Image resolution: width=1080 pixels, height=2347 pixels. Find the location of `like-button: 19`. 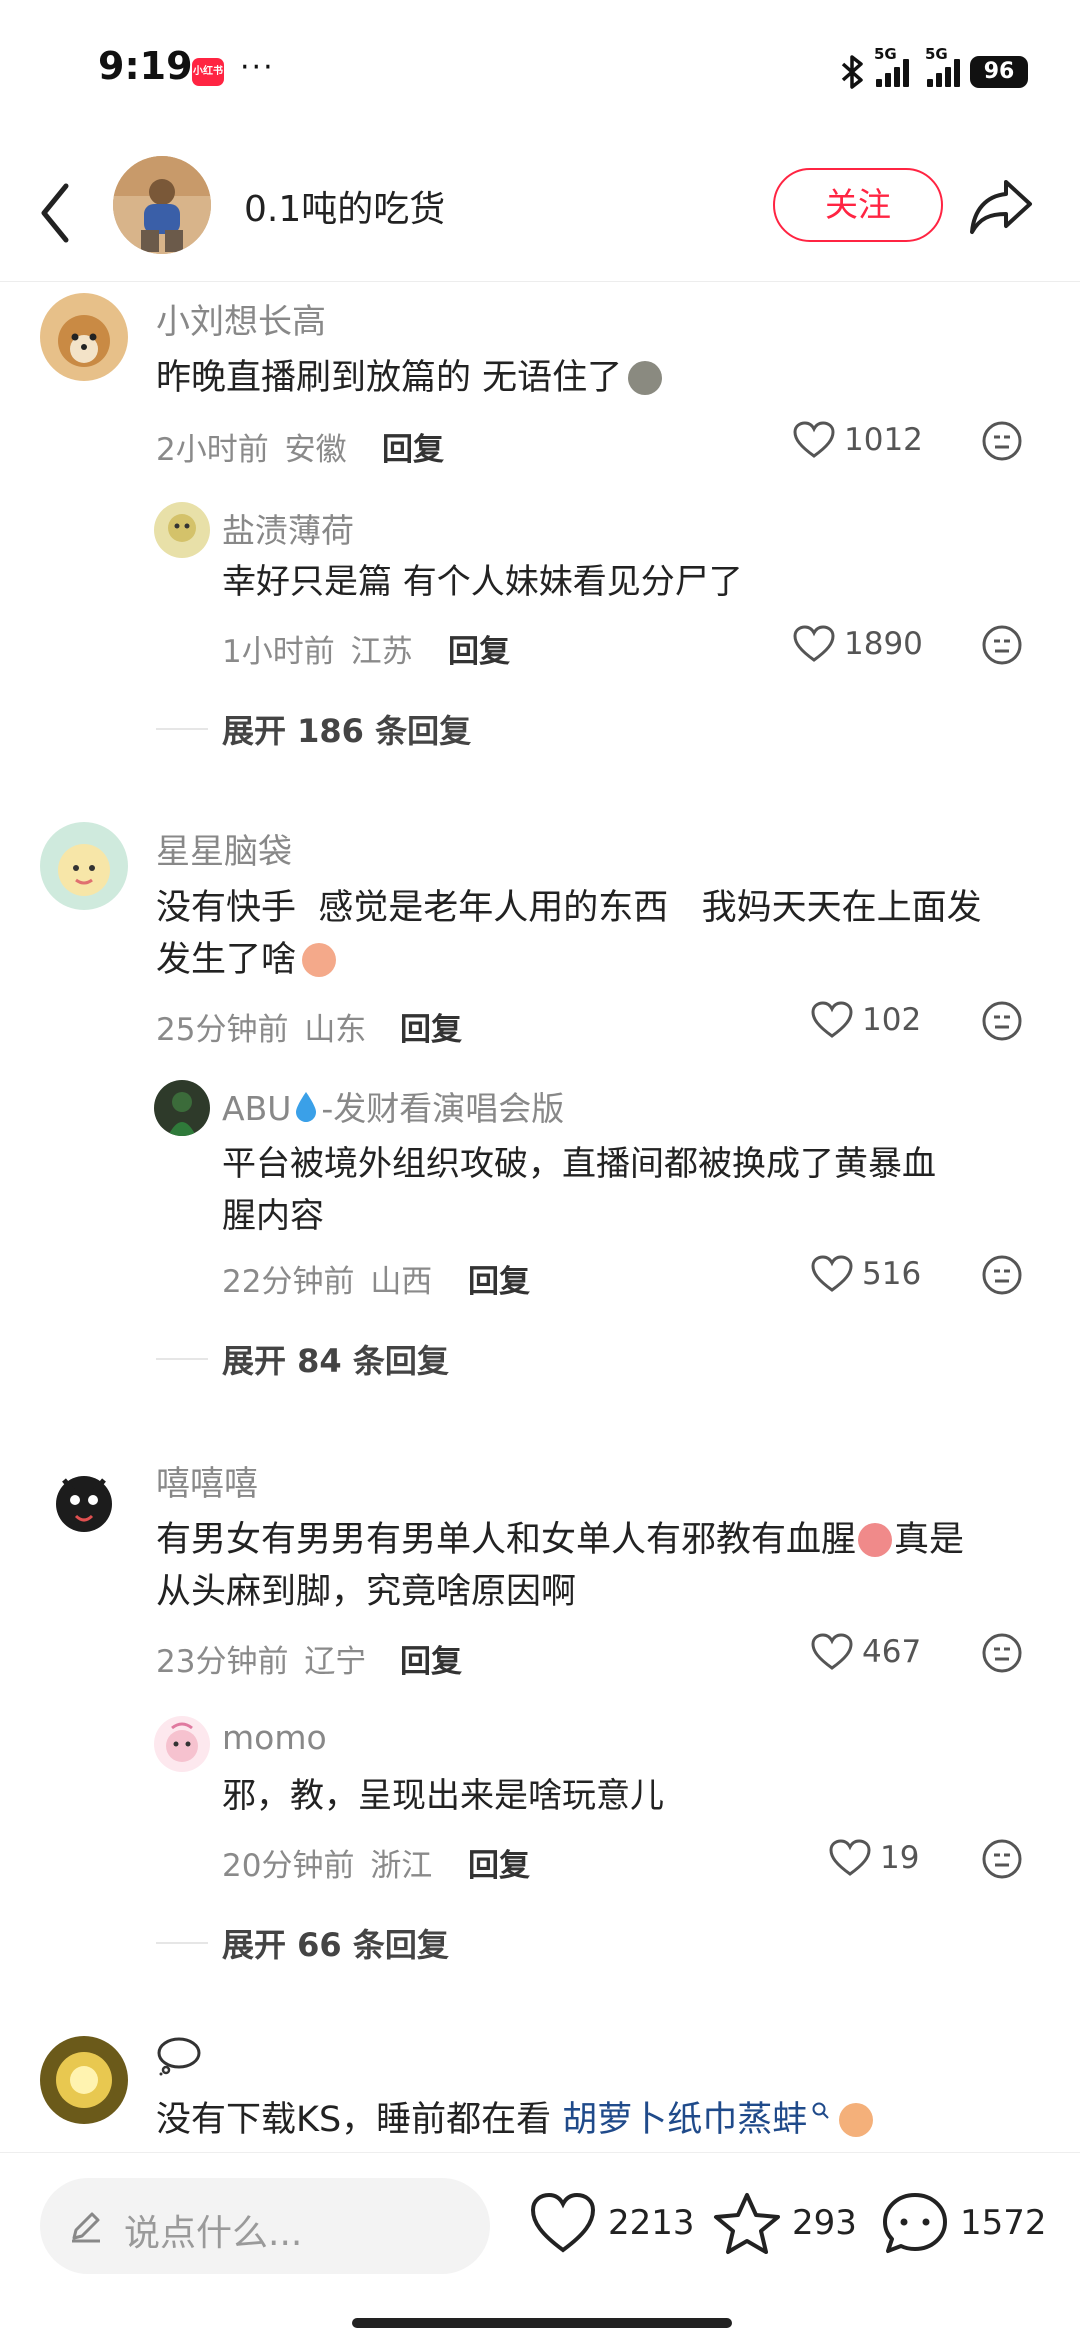

like-button: 19 is located at coordinates (873, 1858).